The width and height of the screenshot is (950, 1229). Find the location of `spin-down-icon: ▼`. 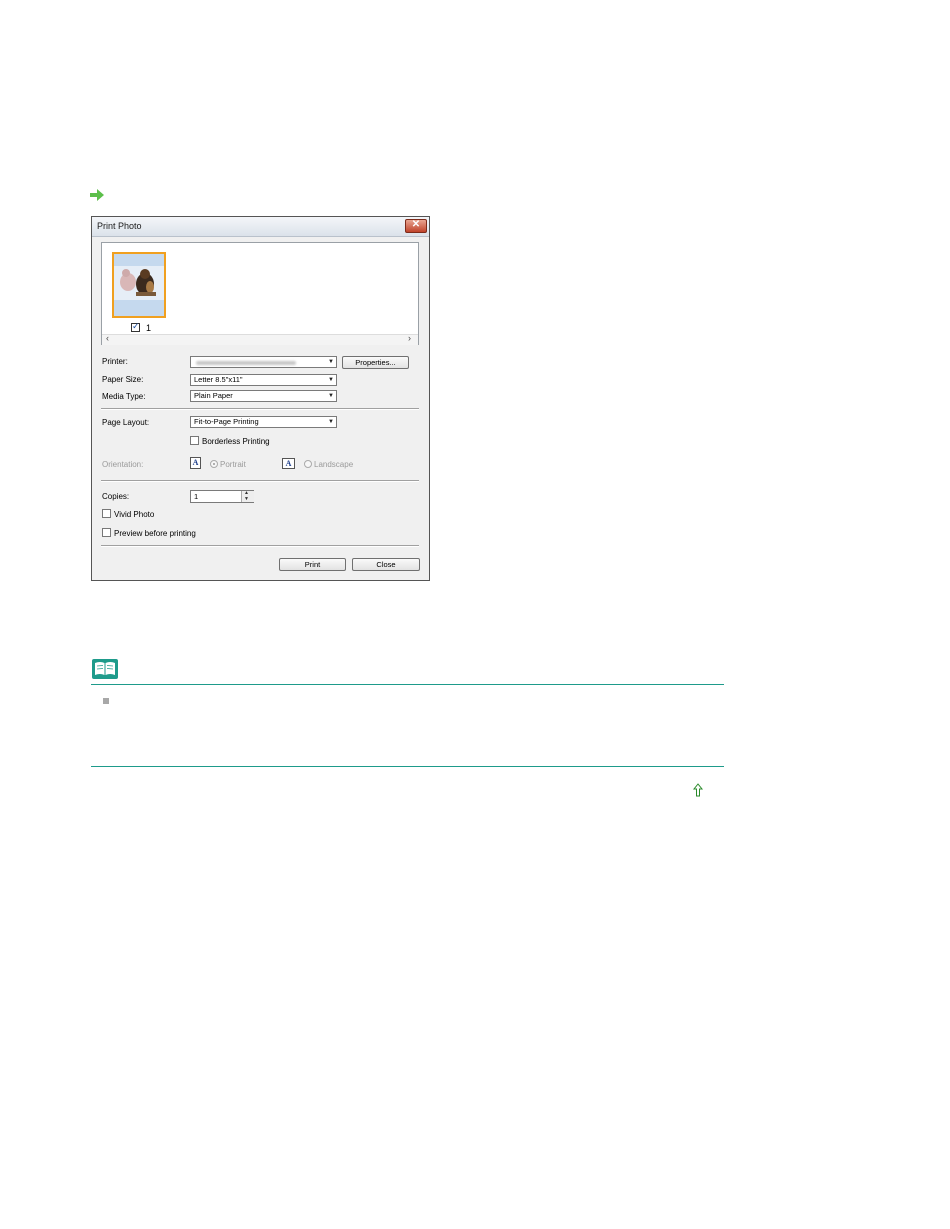

spin-down-icon: ▼ is located at coordinates (246, 499).